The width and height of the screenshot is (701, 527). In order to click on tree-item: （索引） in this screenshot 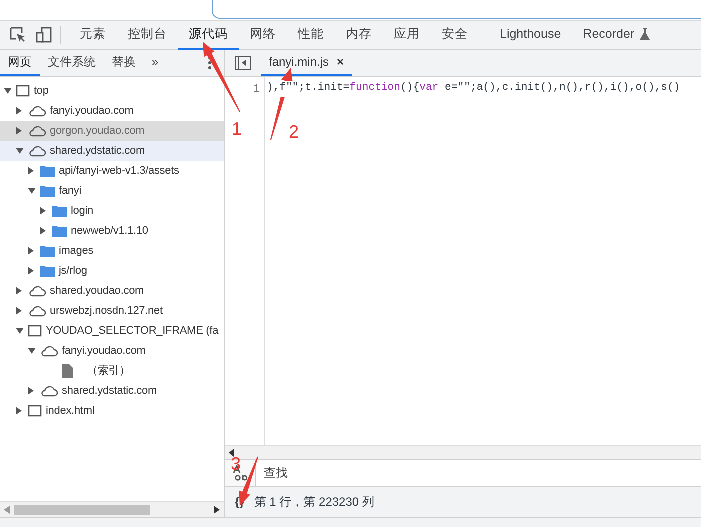, I will do `click(112, 371)`.